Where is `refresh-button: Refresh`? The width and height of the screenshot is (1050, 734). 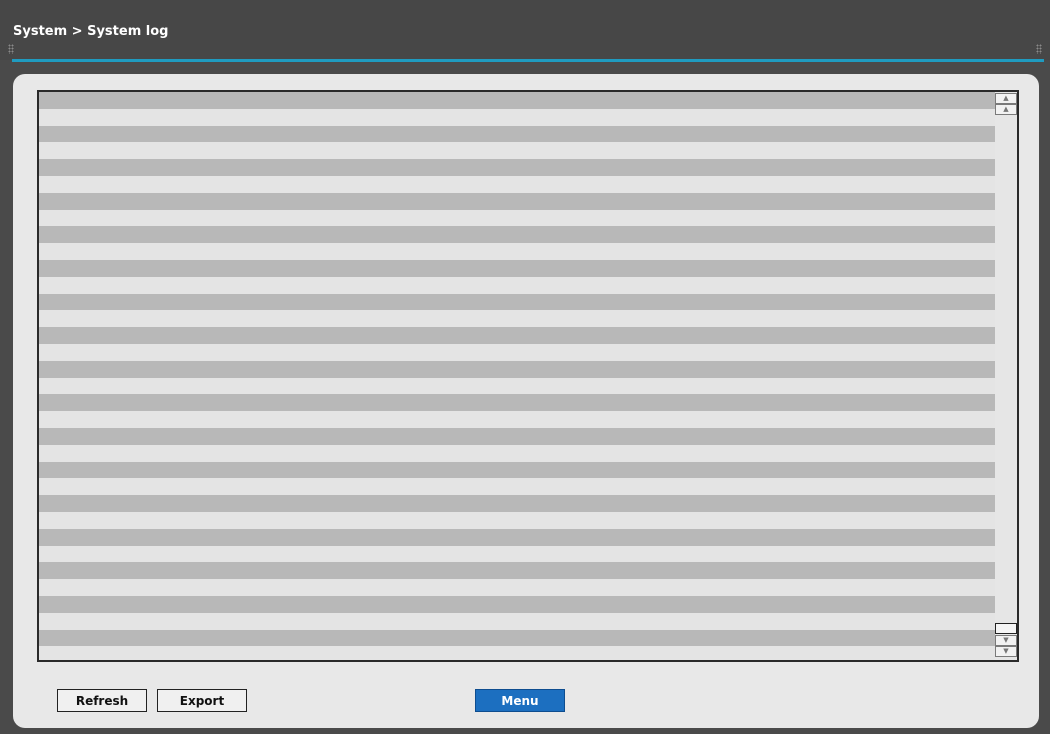 refresh-button: Refresh is located at coordinates (102, 700).